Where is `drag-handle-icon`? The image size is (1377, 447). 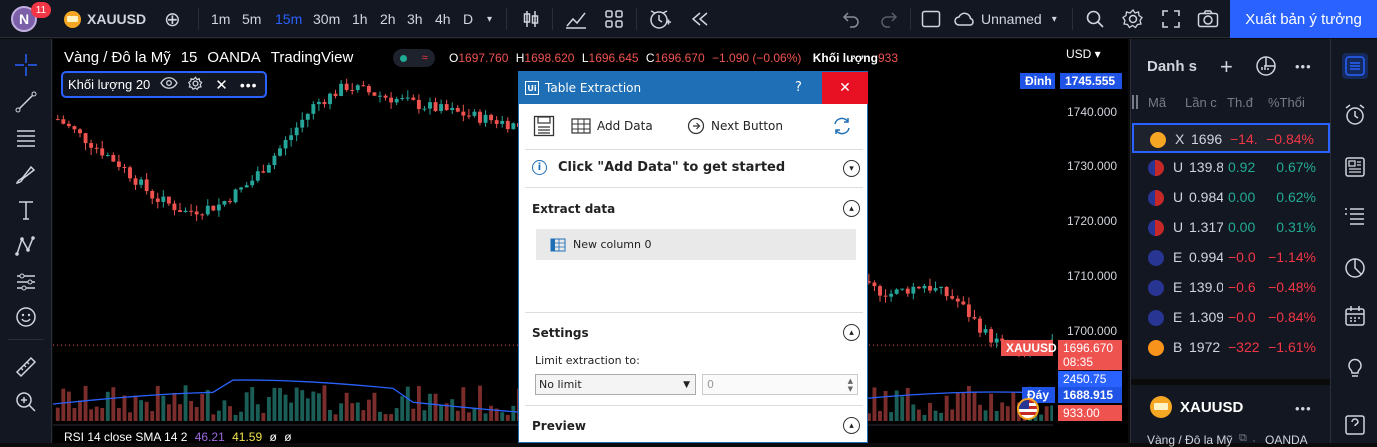 drag-handle-icon is located at coordinates (1135, 102).